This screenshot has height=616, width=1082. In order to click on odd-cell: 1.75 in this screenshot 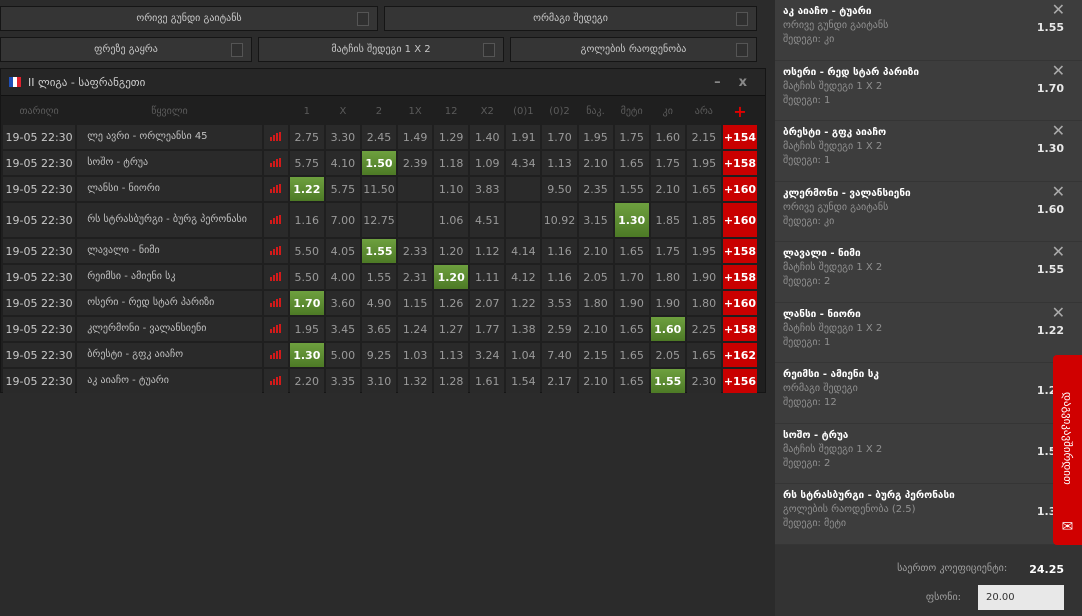, I will do `click(631, 137)`.